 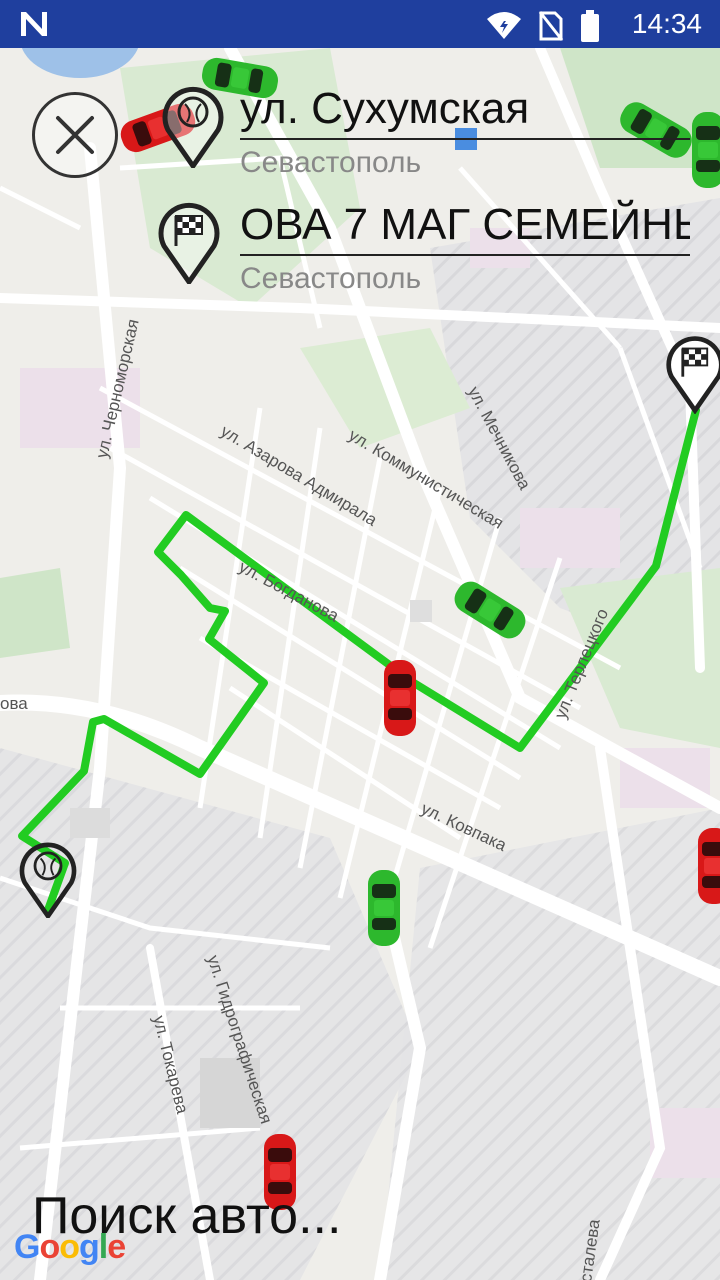 I want to click on close-icon, so click(x=75, y=135).